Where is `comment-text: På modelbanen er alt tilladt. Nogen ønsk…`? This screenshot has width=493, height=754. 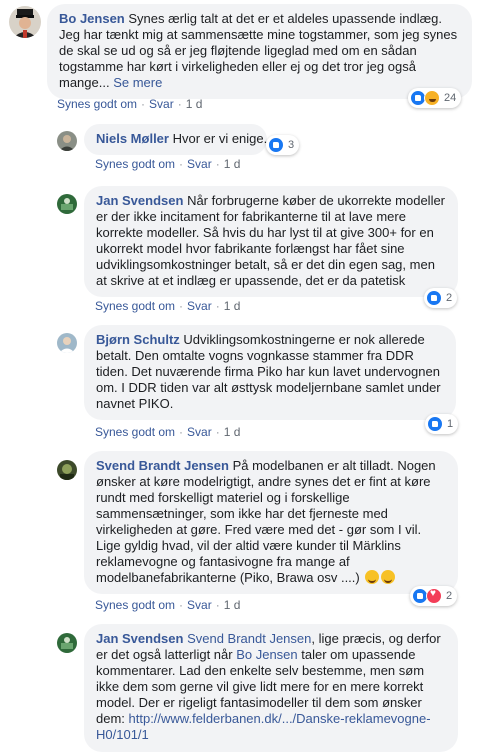 comment-text: På modelbanen er alt tilladt. Nogen ønsk… is located at coordinates (266, 521).